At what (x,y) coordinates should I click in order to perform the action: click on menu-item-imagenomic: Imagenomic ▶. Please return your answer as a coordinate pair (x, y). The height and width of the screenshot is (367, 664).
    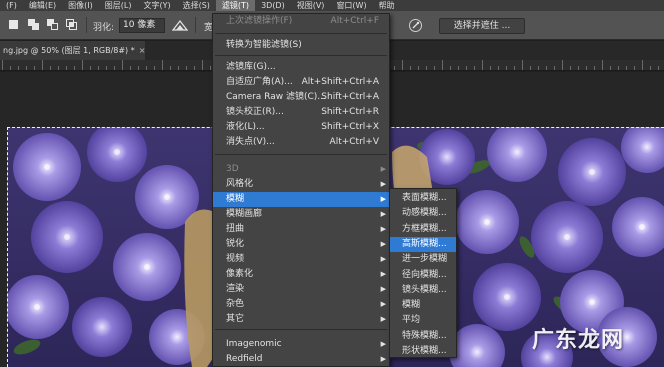
    Looking at the image, I should click on (301, 344).